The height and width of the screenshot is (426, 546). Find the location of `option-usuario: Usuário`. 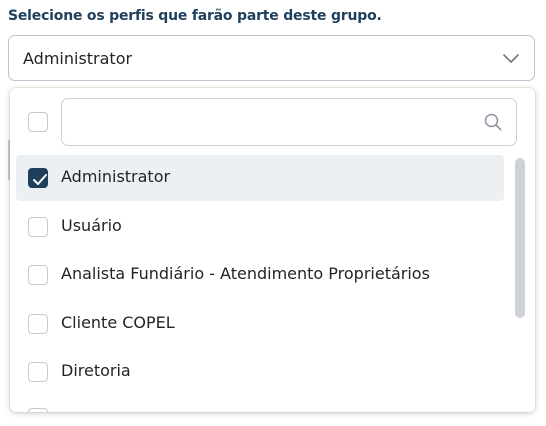

option-usuario: Usuário is located at coordinates (260, 227).